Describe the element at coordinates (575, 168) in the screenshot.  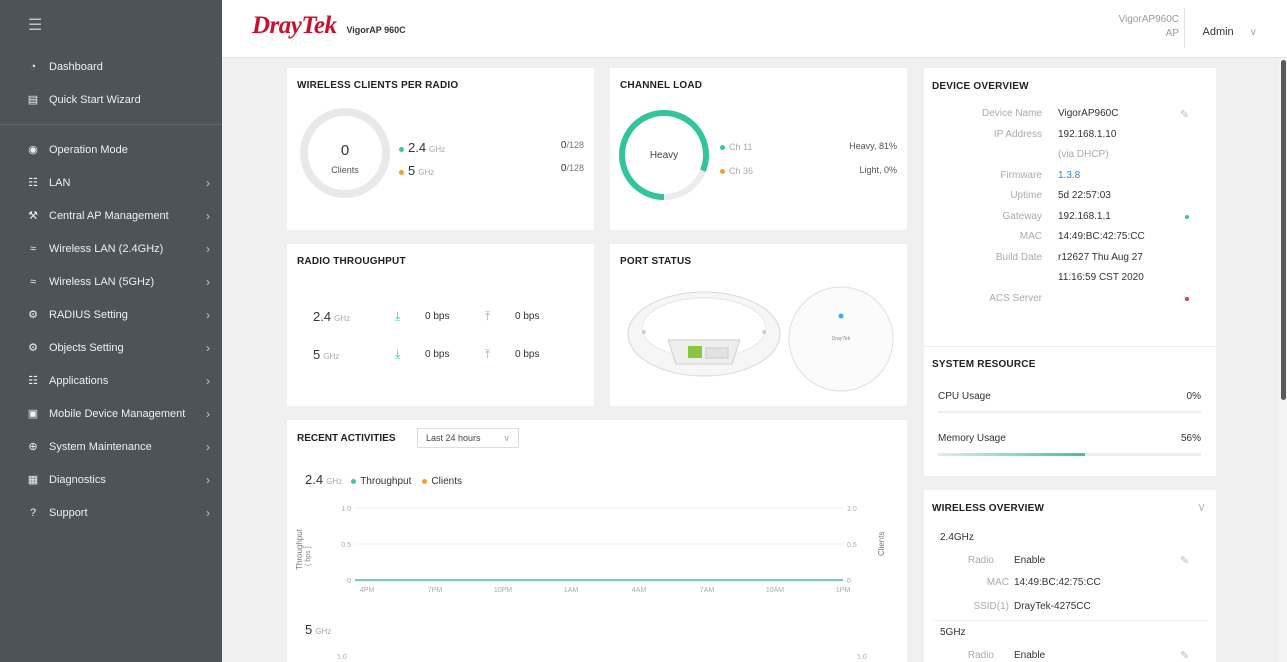
I see `radio2-max: /128` at that location.